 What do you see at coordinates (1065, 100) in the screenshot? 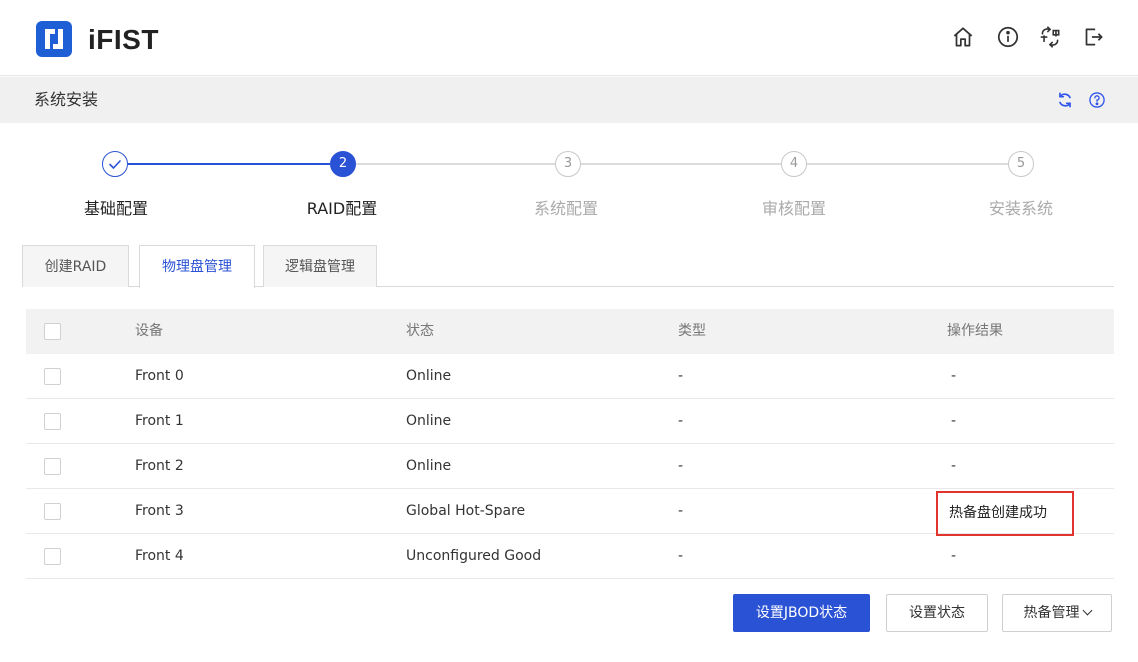
I see `refresh-icon` at bounding box center [1065, 100].